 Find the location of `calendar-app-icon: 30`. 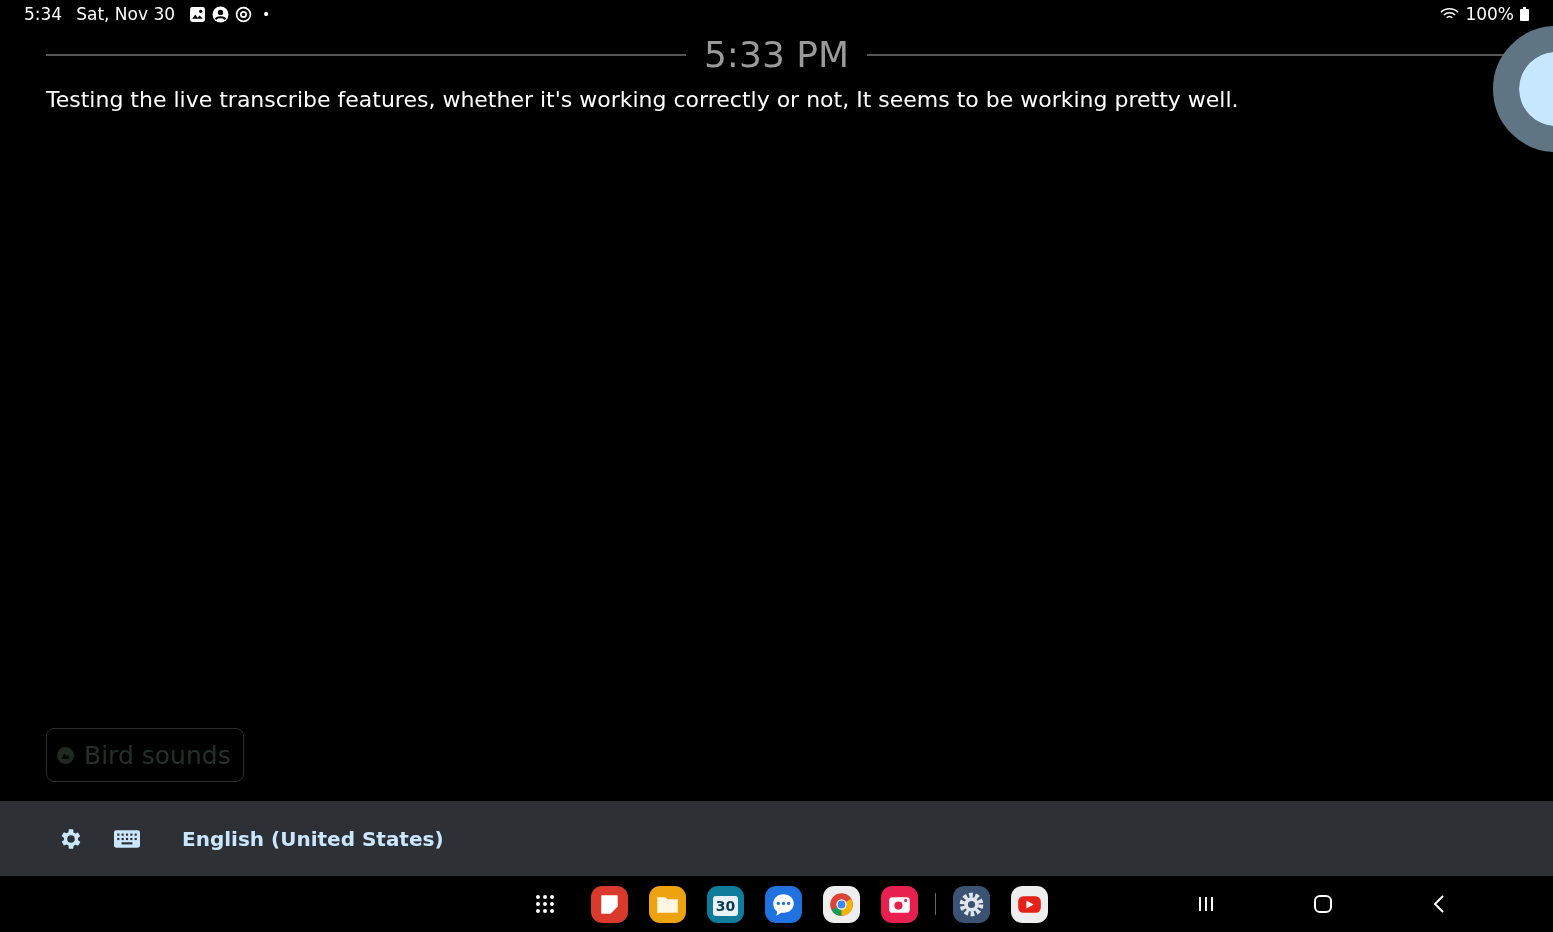

calendar-app-icon: 30 is located at coordinates (725, 904).